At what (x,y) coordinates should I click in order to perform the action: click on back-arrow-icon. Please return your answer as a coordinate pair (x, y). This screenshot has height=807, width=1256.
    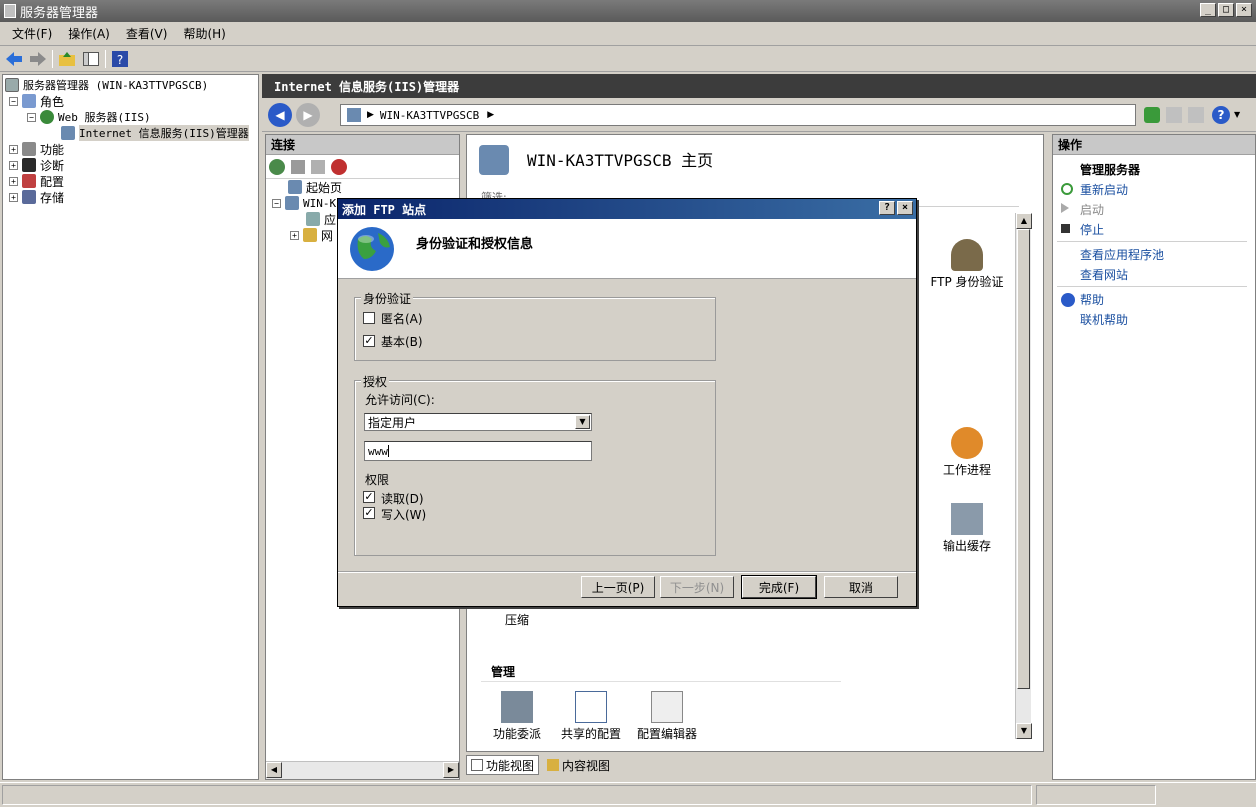
    Looking at the image, I should click on (14, 59).